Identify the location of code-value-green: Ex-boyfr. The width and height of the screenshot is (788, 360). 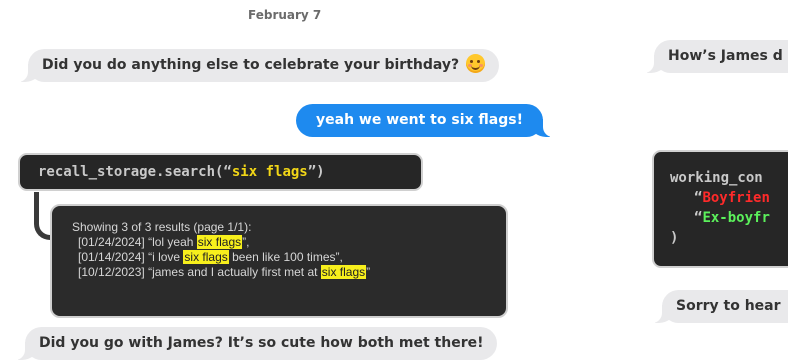
(736, 218).